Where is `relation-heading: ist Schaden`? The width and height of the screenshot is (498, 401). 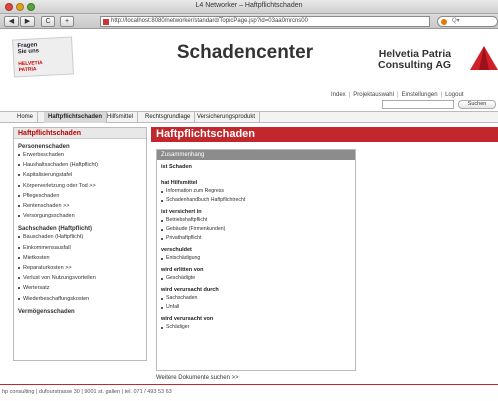 relation-heading: ist Schaden is located at coordinates (176, 167).